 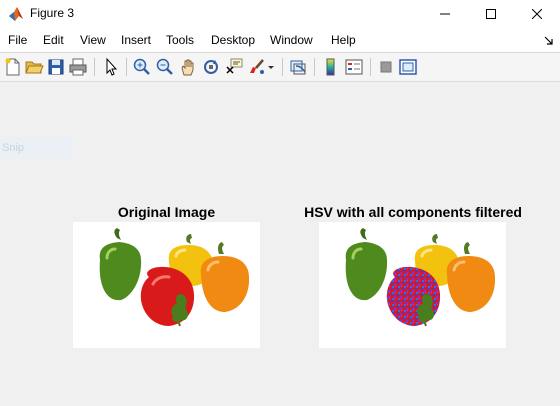 I want to click on pan-hand-icon, so click(x=188, y=67).